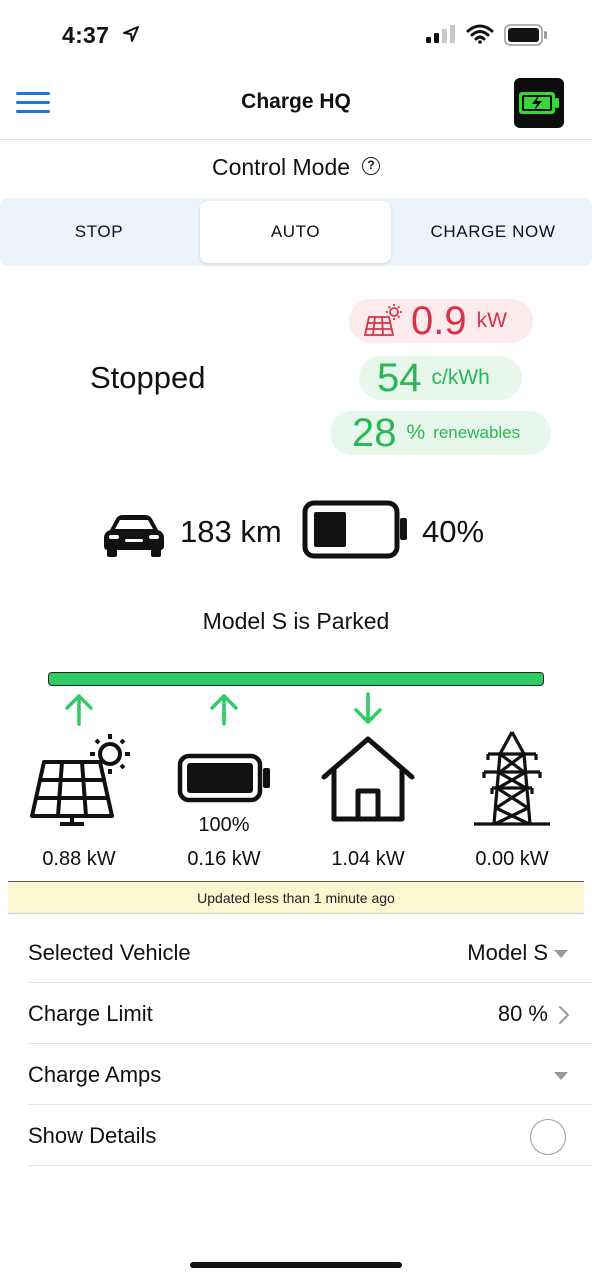  Describe the element at coordinates (480, 34) in the screenshot. I see `wifi-icon` at that location.